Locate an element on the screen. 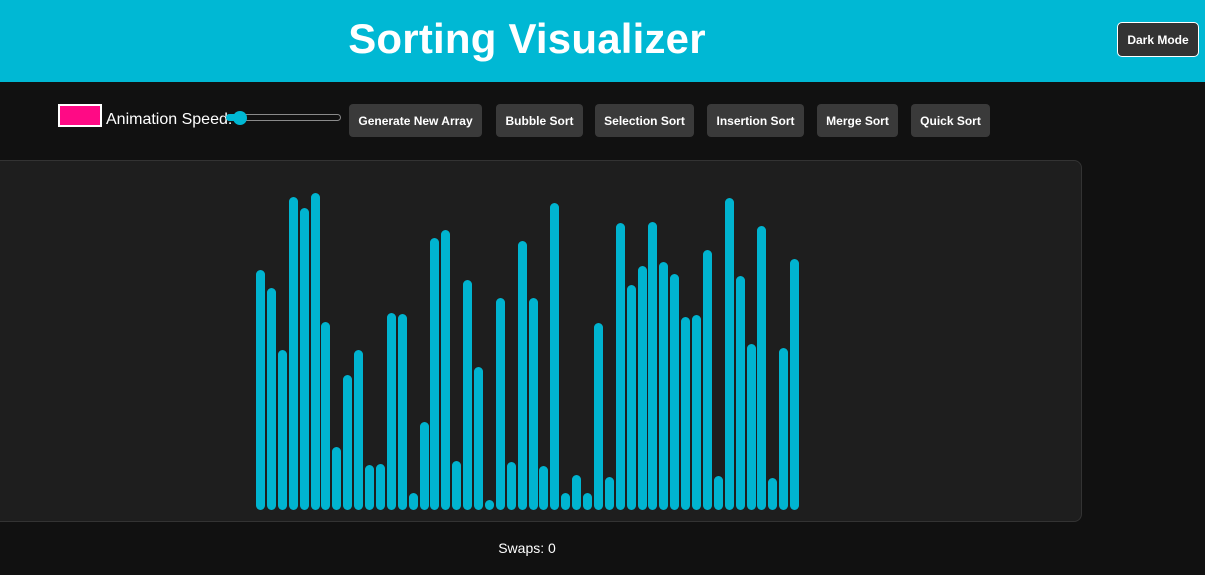  insertion-sort-button: Insertion Sort is located at coordinates (755, 120).